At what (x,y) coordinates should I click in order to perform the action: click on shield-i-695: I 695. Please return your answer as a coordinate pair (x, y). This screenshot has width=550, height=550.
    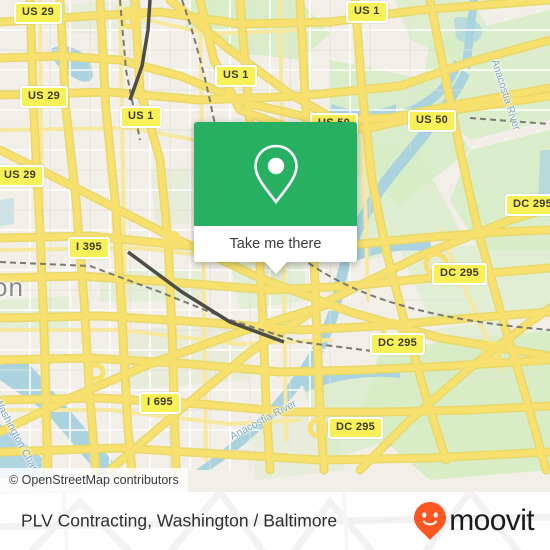
    Looking at the image, I should click on (160, 403).